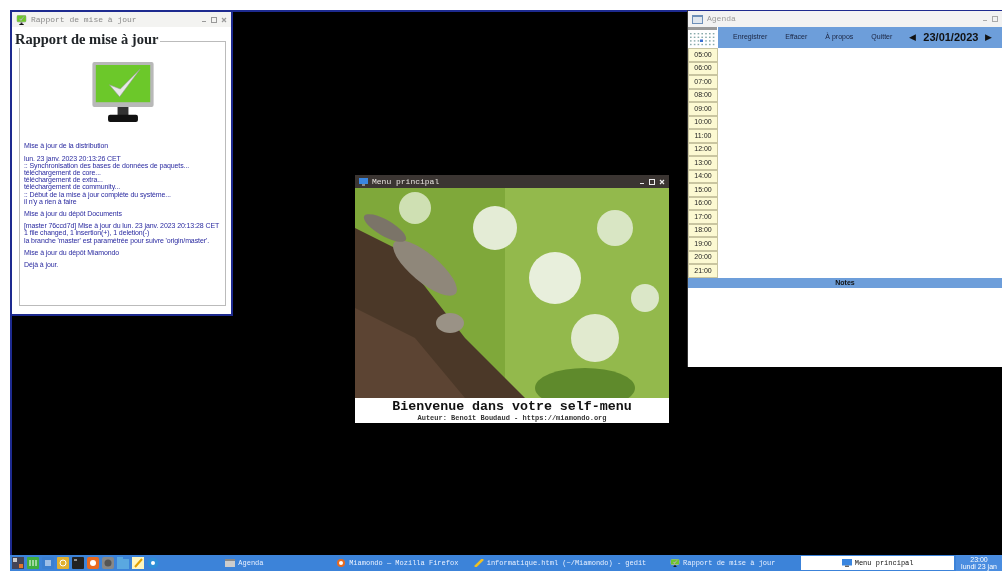 Image resolution: width=1002 pixels, height=571 pixels. I want to click on app-grid-icon, so click(18, 563).